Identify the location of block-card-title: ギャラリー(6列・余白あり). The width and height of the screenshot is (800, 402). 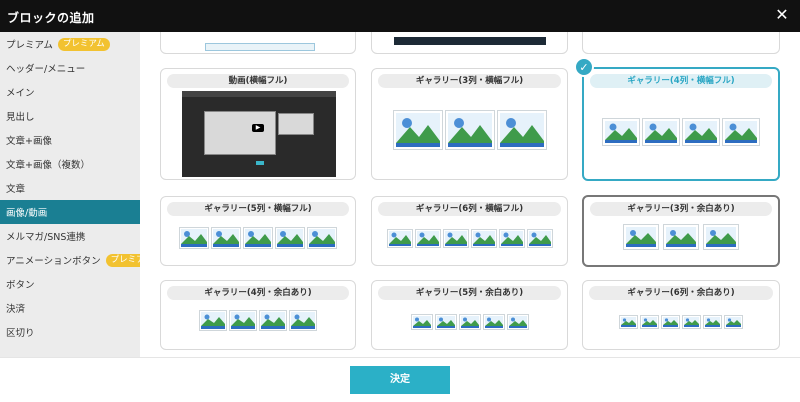
(681, 293).